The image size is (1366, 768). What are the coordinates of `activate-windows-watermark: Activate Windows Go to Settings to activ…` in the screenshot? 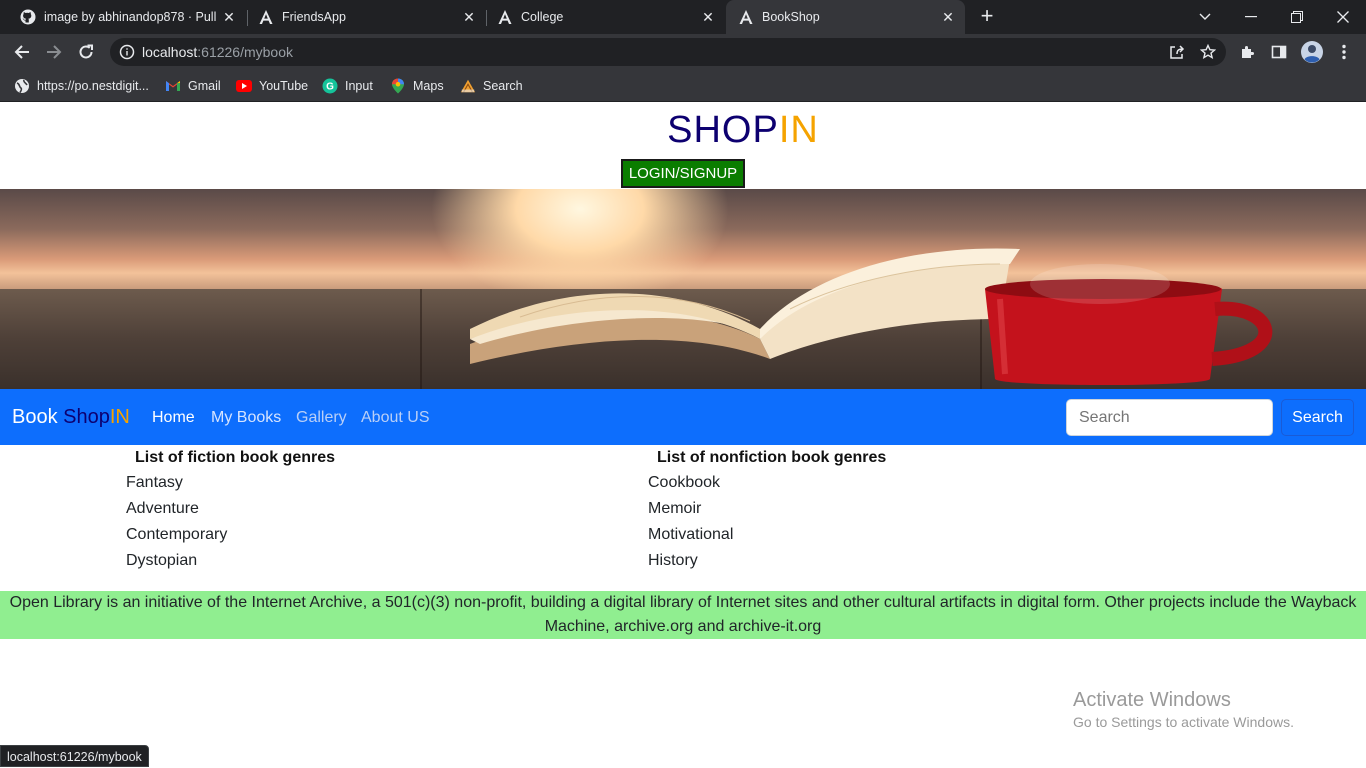 It's located at (1183, 709).